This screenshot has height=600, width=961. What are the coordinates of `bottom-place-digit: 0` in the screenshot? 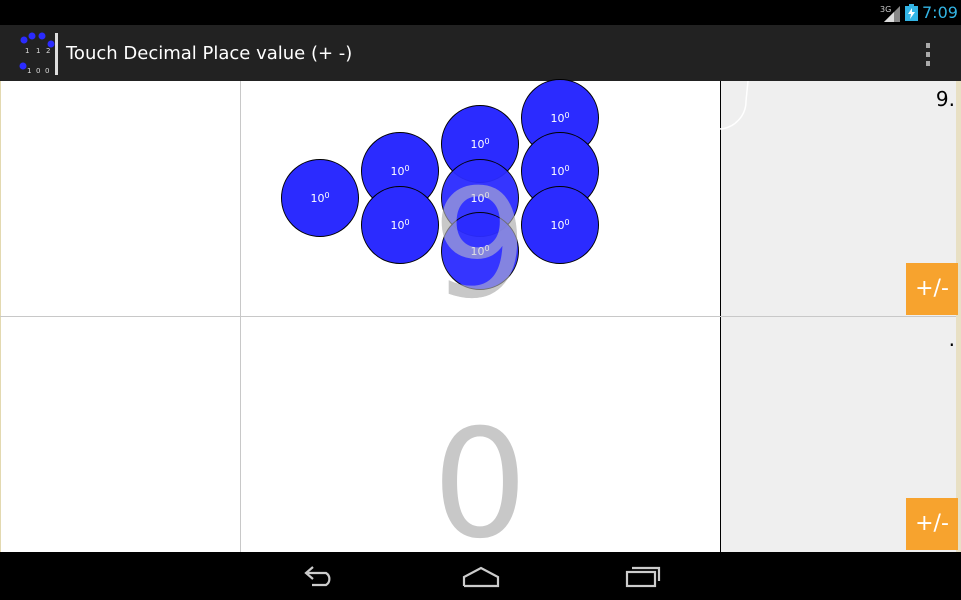 It's located at (480, 485).